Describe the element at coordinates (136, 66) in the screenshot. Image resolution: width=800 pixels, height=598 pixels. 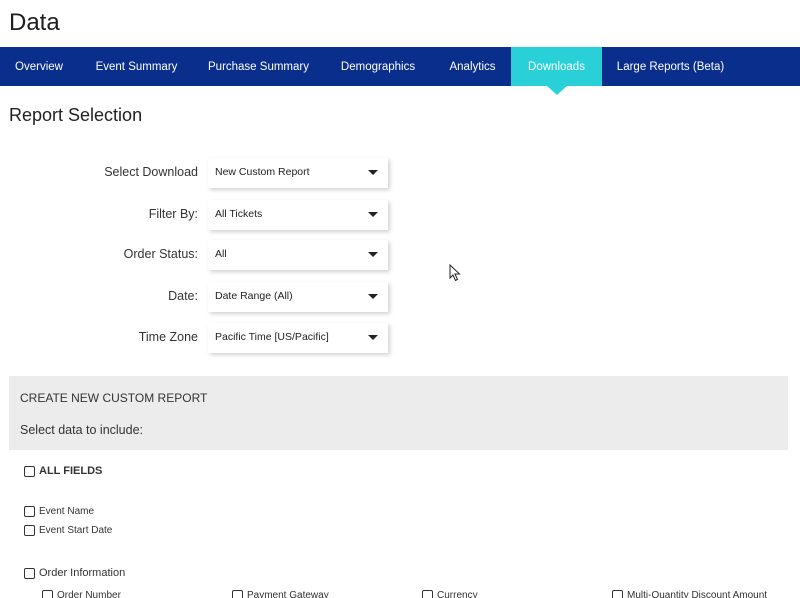
I see `tab-event-summary: Event Summary` at that location.